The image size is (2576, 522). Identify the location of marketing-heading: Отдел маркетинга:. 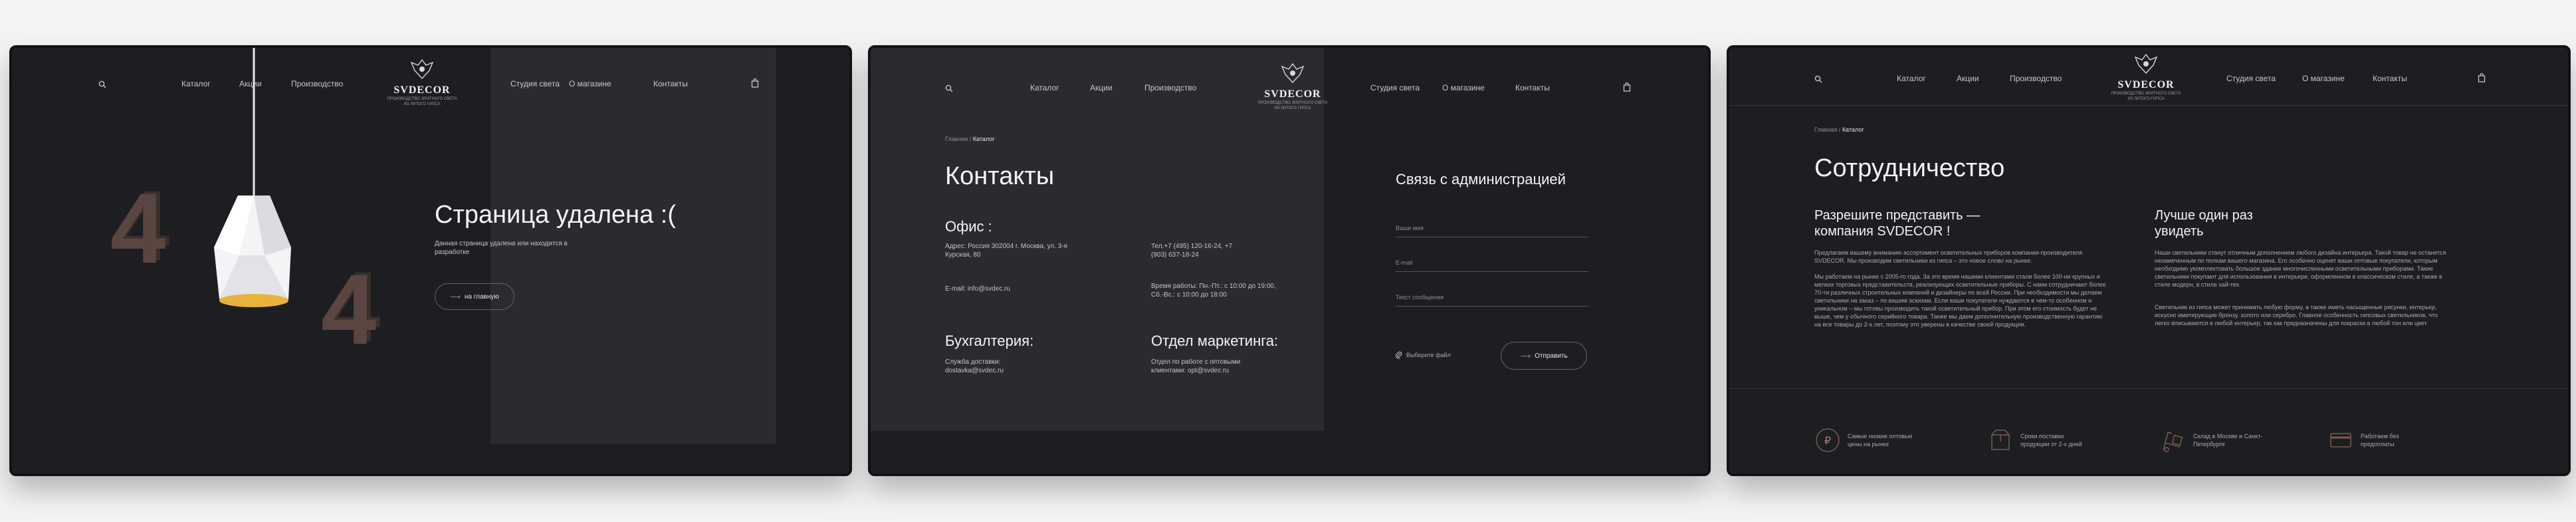
(1215, 340).